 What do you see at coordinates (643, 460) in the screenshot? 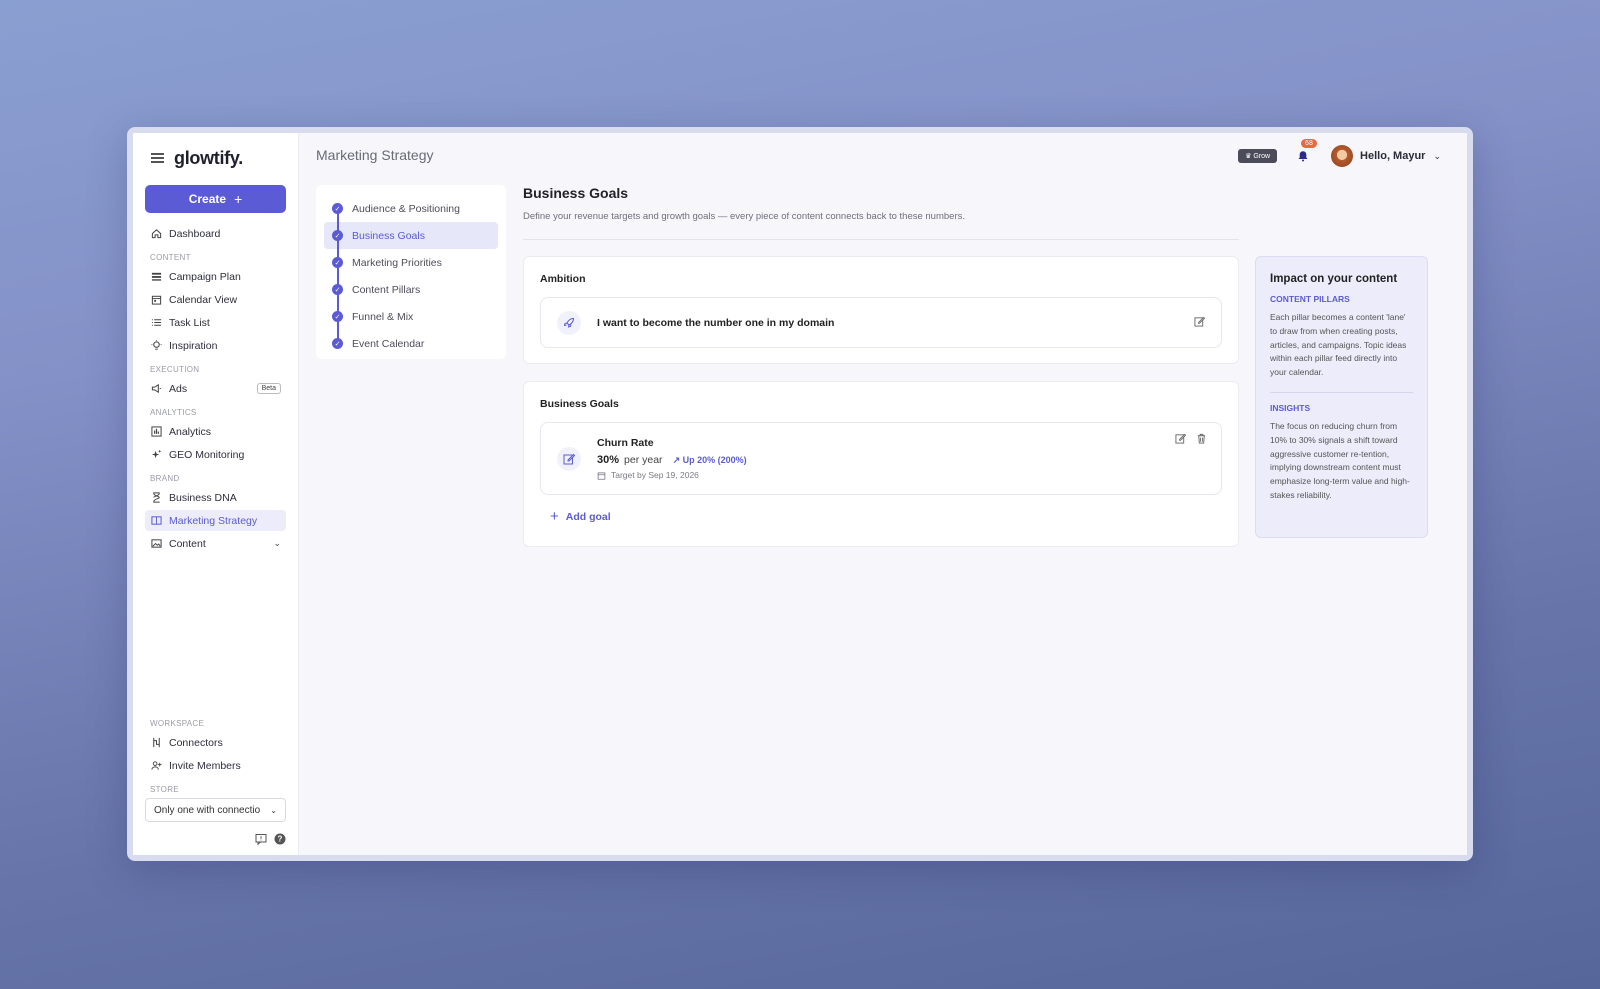
I see `goal-unit: per year` at bounding box center [643, 460].